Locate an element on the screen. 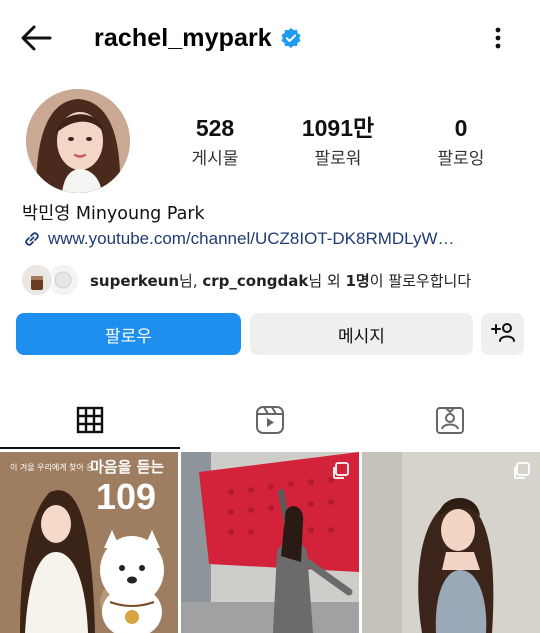  profile-avatar is located at coordinates (78, 141).